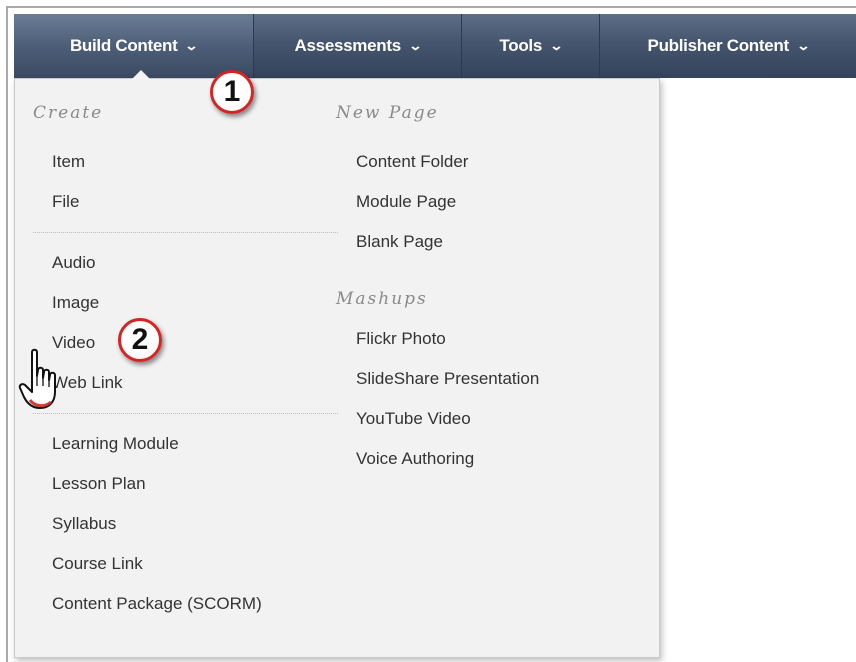  I want to click on menu-item-voice-authoring: Voice Authoring, so click(415, 459).